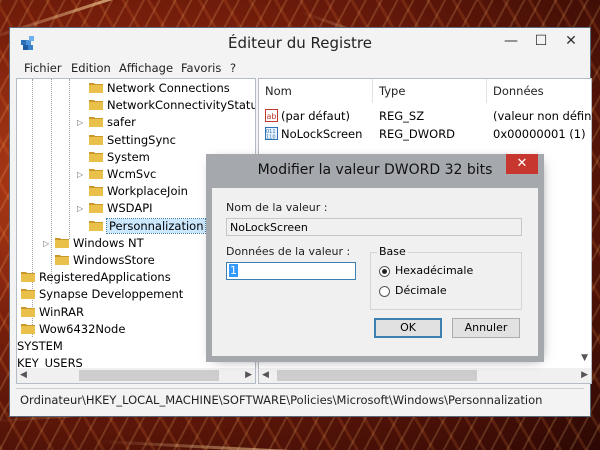 The height and width of the screenshot is (450, 600). What do you see at coordinates (43, 68) in the screenshot?
I see `menu-fichier: Fichier` at bounding box center [43, 68].